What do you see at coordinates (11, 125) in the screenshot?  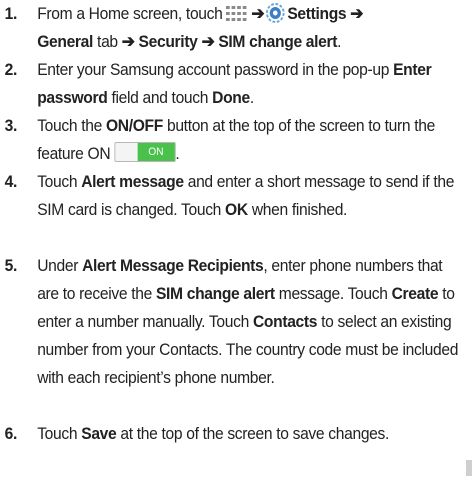 I see `step-number: 3.` at bounding box center [11, 125].